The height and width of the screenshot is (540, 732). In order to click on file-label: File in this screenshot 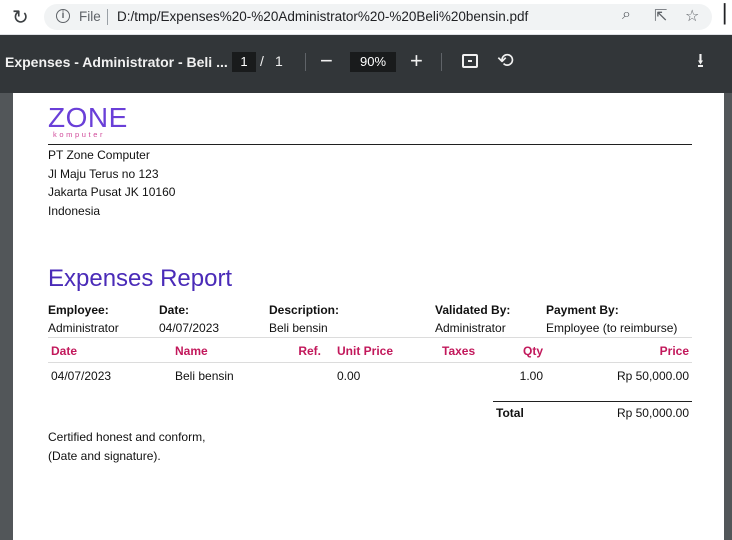, I will do `click(90, 16)`.